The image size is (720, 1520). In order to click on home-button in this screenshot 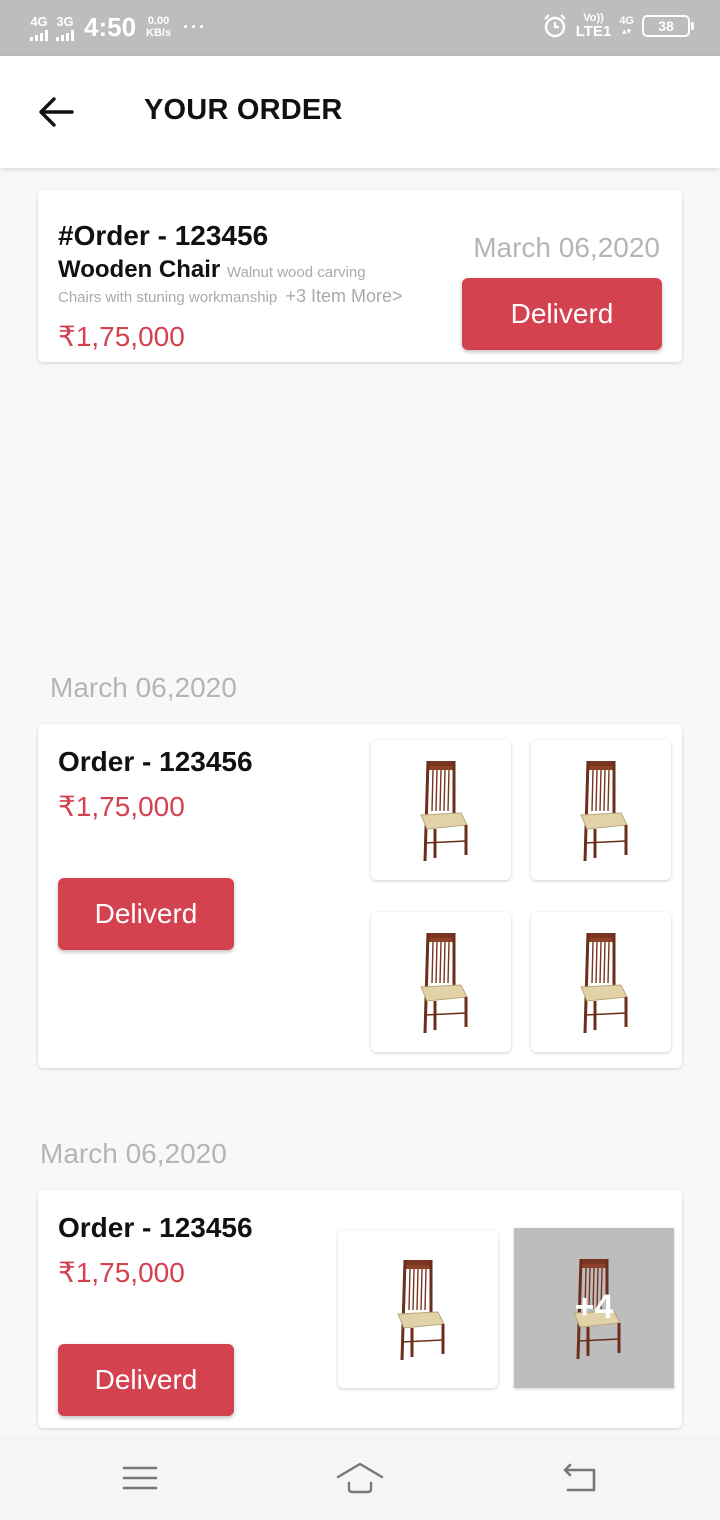, I will do `click(360, 1478)`.